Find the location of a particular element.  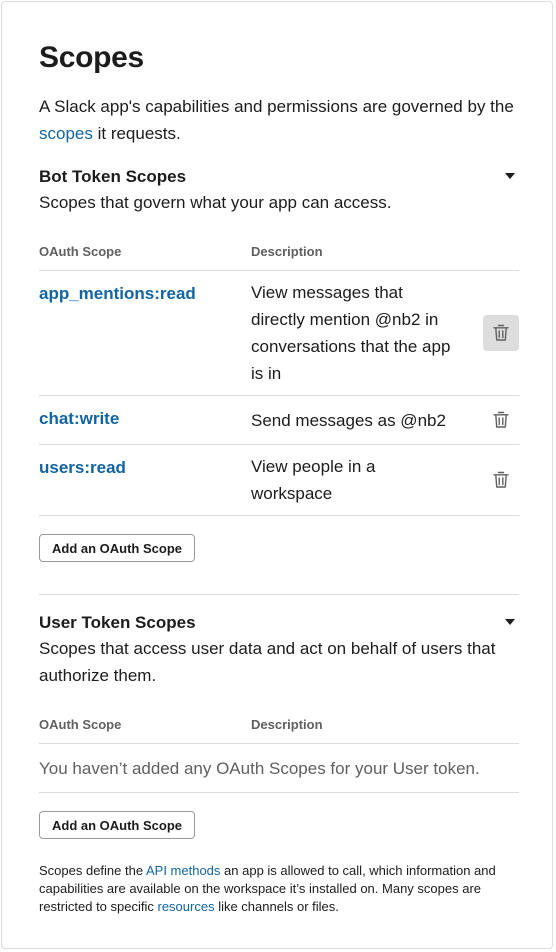

scope-description: Send messages as @nb2 is located at coordinates (348, 420).